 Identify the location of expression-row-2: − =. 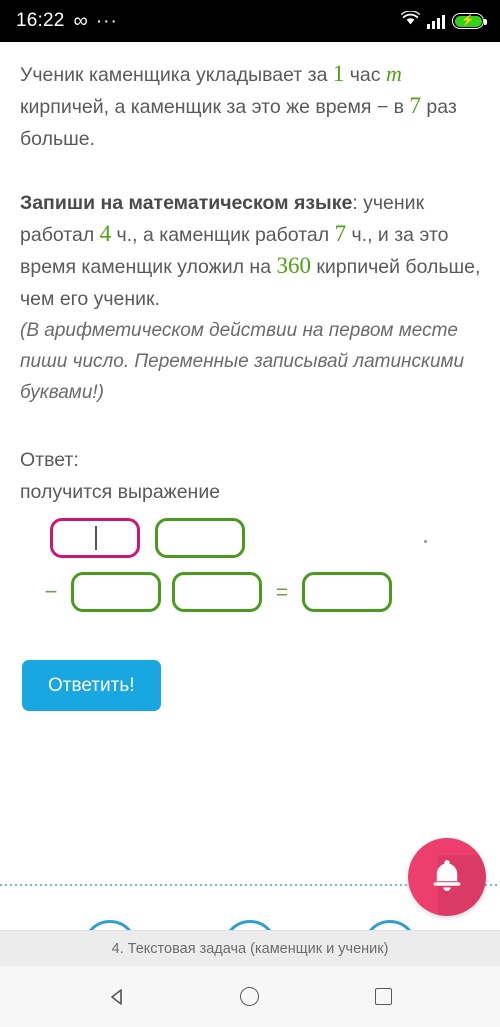
(251, 592).